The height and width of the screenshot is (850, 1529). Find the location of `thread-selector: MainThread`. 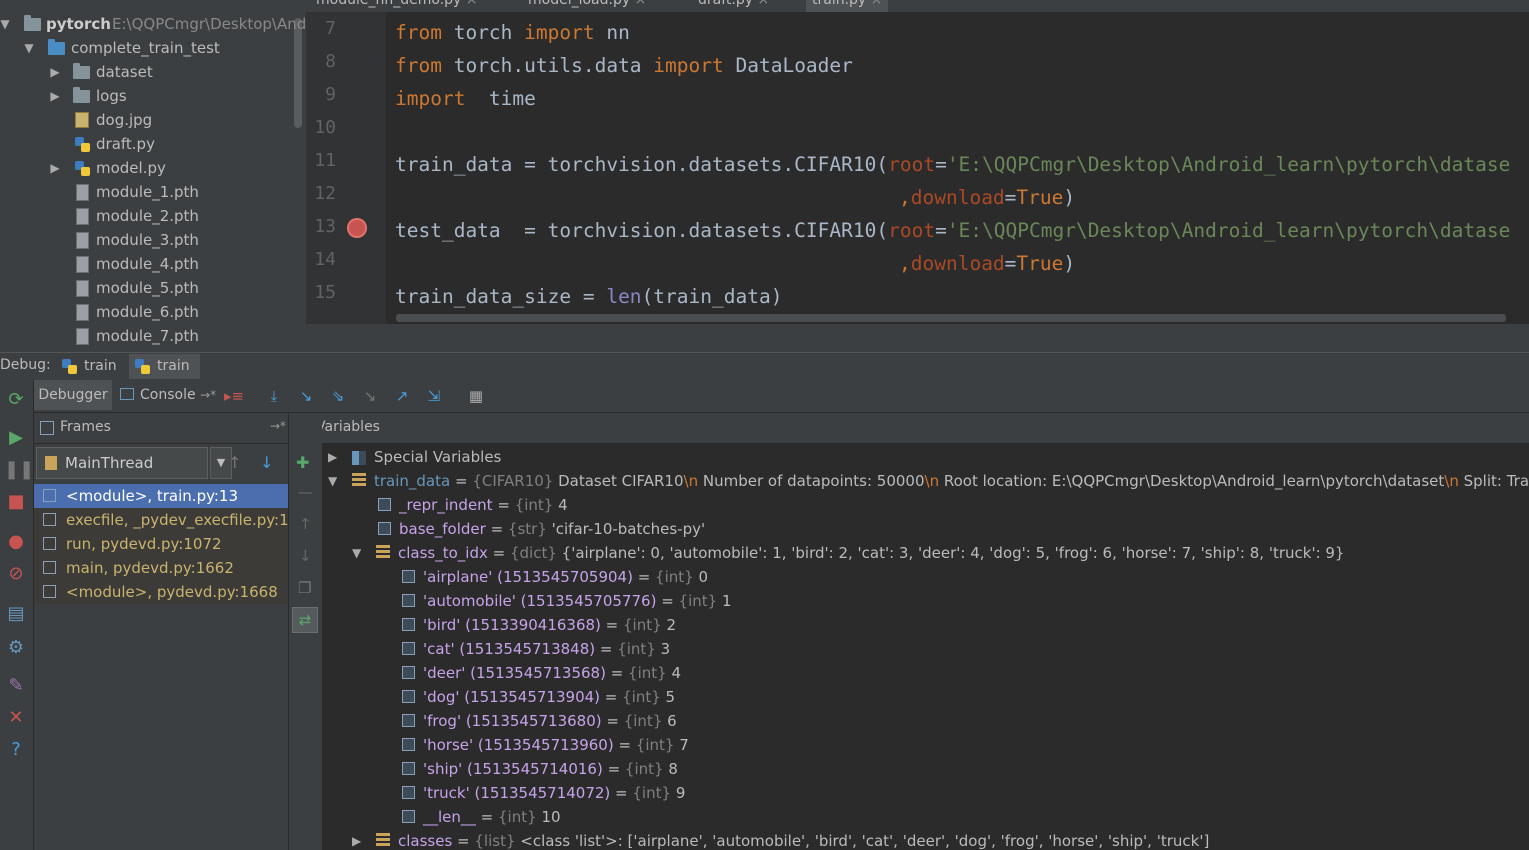

thread-selector: MainThread is located at coordinates (122, 463).